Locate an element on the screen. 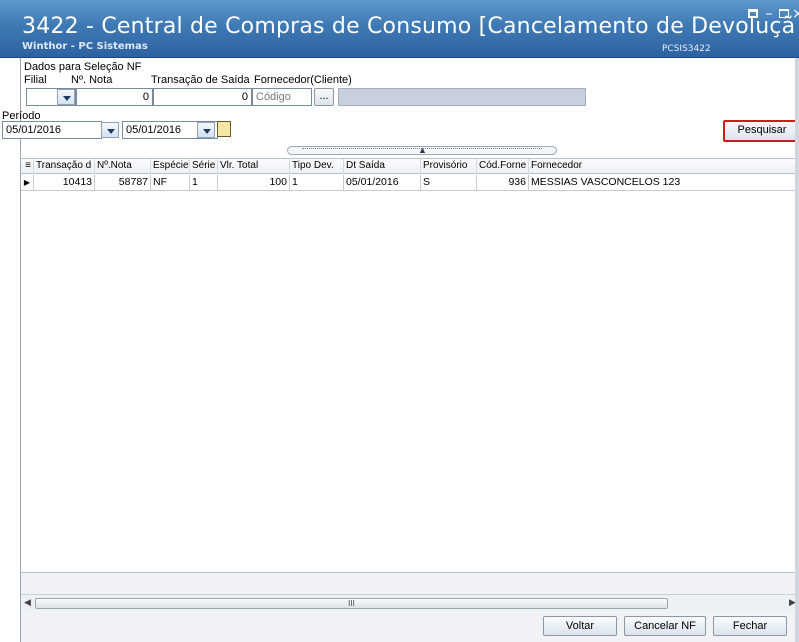  voltar-button: Voltar is located at coordinates (580, 626).